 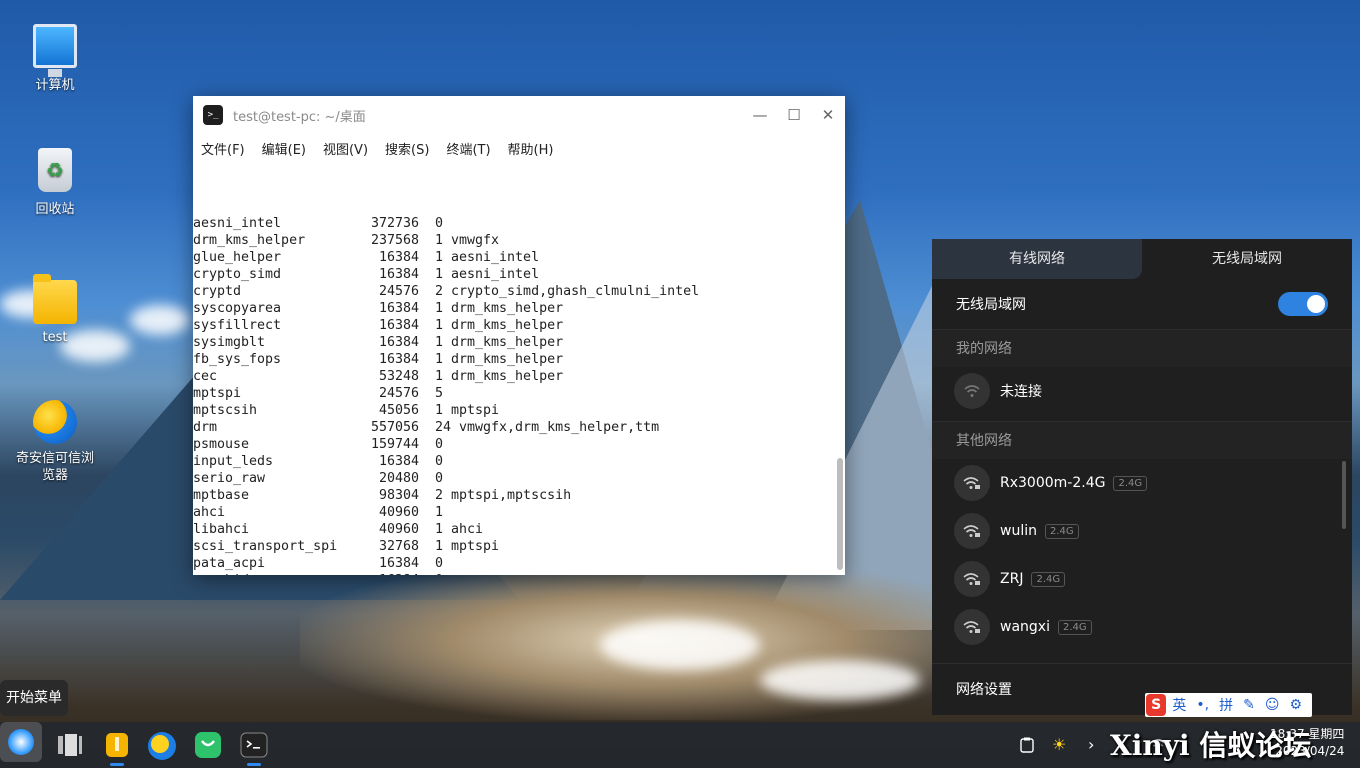 I want to click on brightness-icon: ☀, so click(x=1059, y=745).